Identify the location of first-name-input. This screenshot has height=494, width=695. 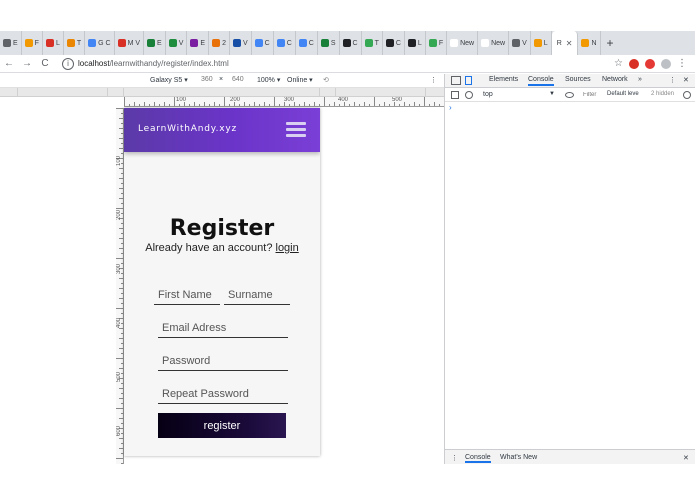
(187, 295).